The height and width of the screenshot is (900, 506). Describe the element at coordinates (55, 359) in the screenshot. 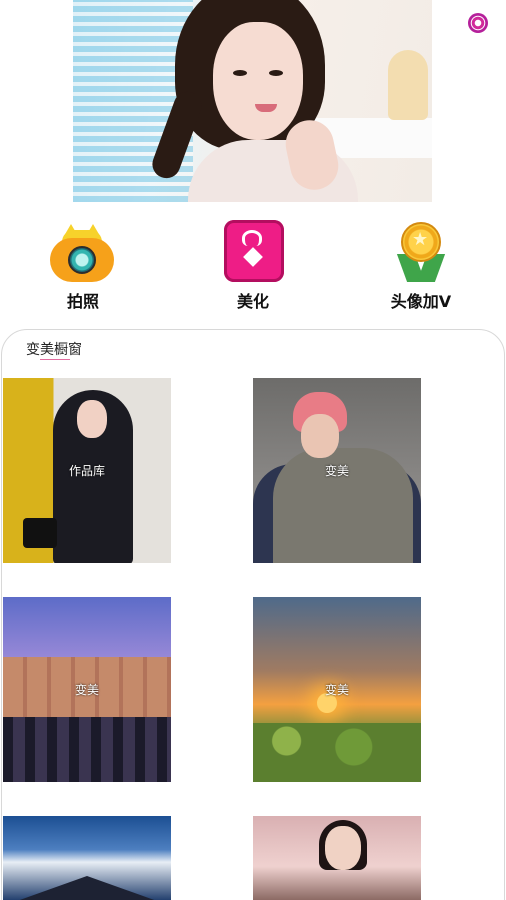

I see `title-underline` at that location.